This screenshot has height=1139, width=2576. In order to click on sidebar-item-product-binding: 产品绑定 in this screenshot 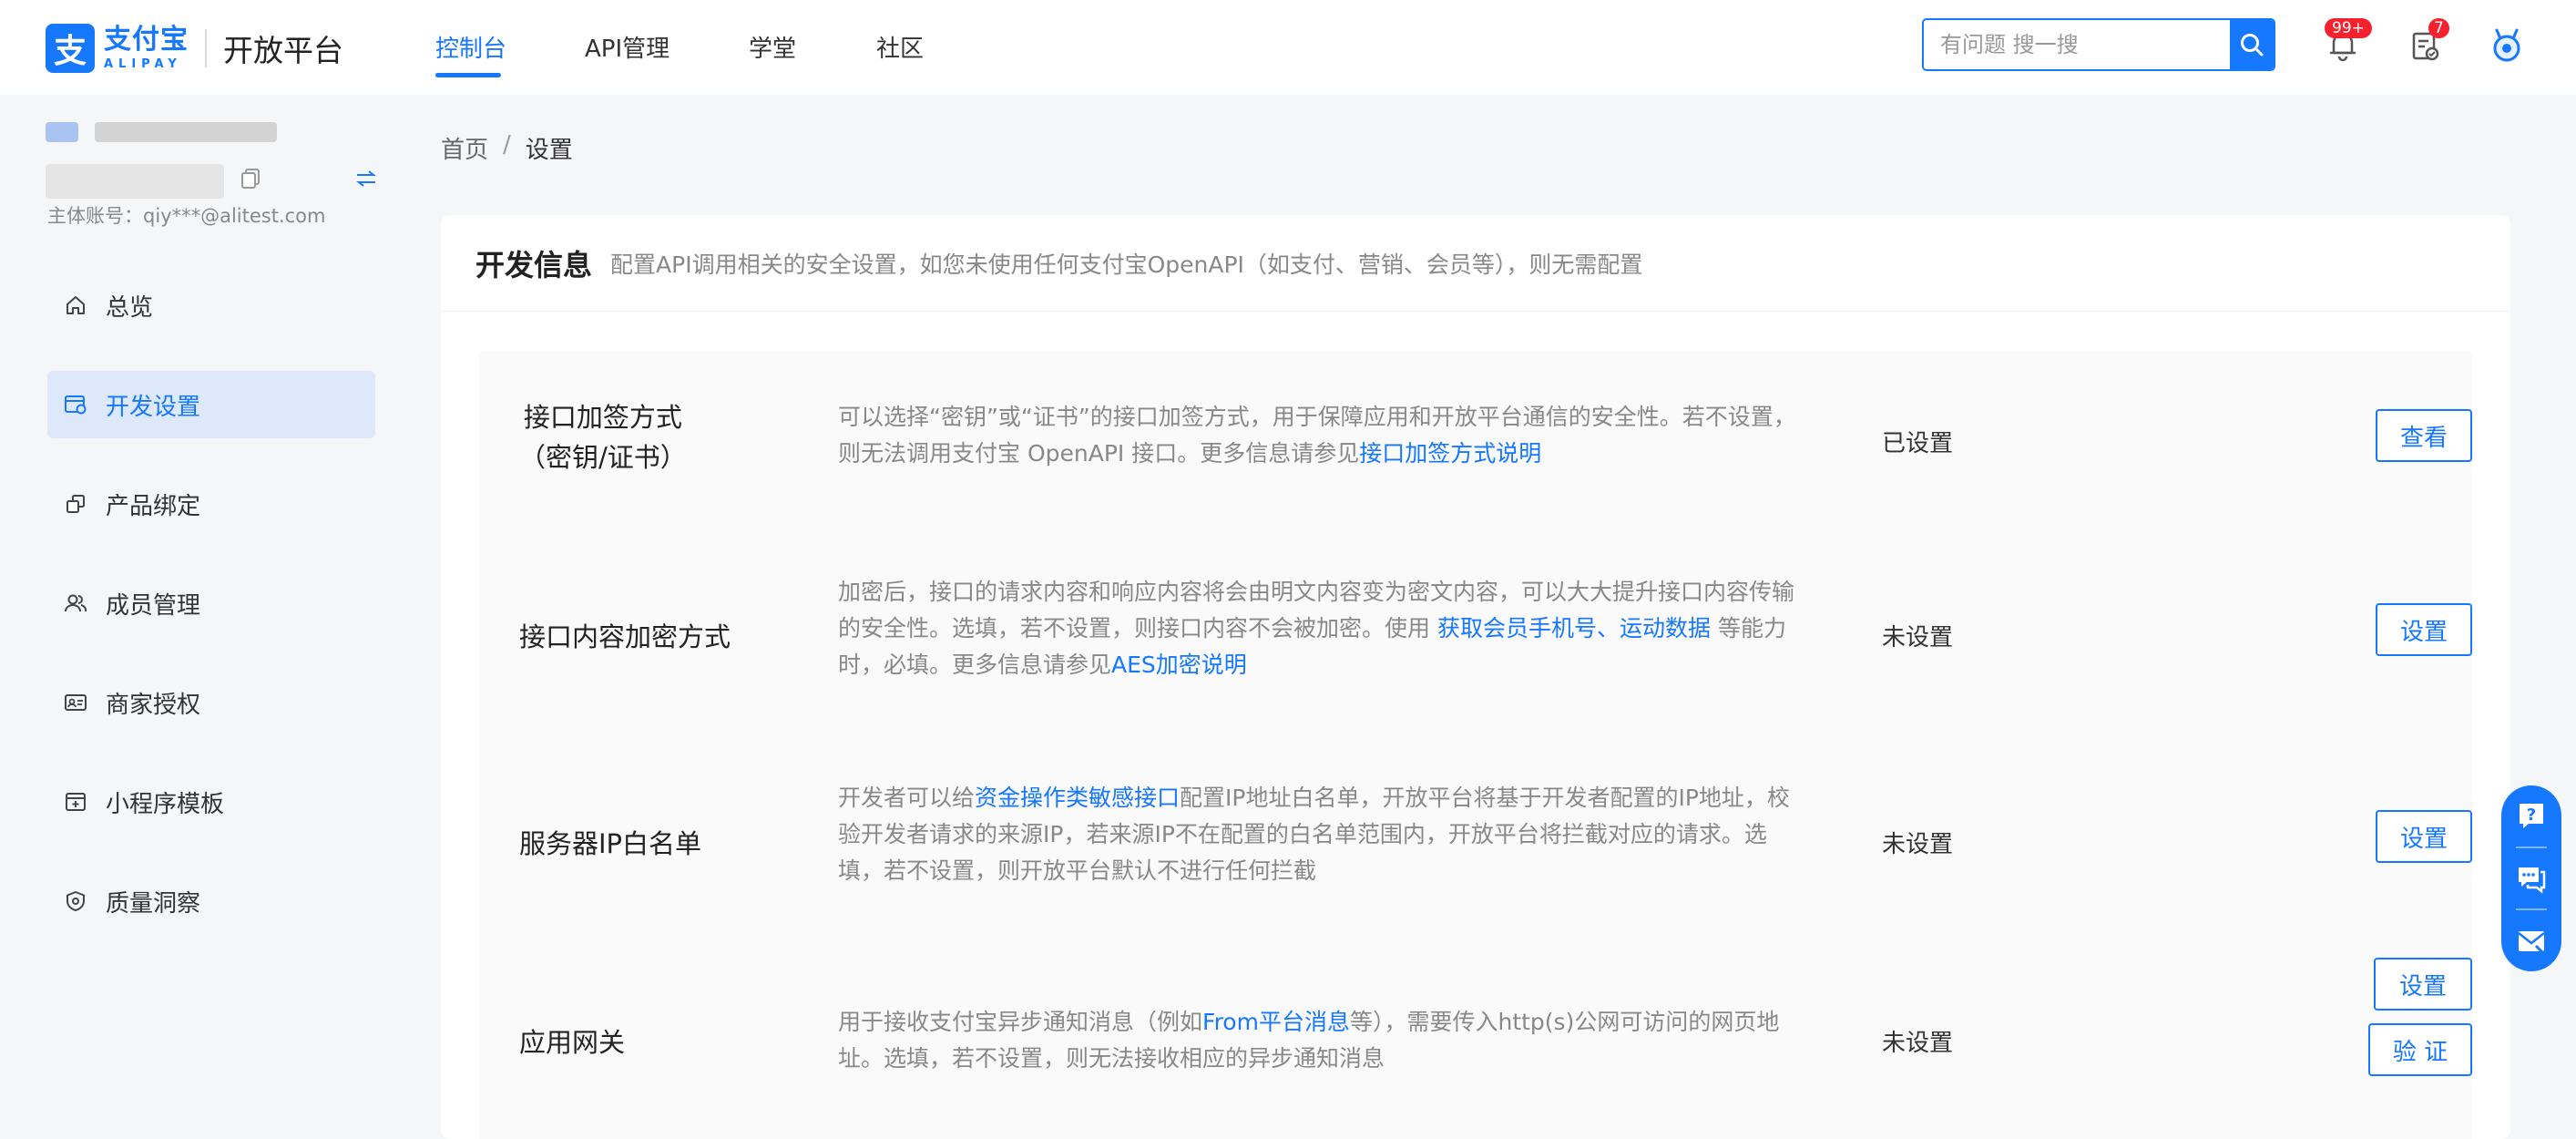, I will do `click(211, 504)`.